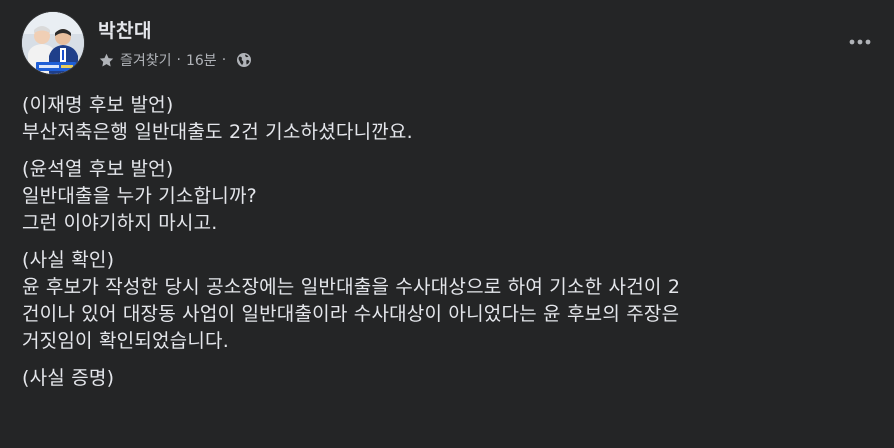 The width and height of the screenshot is (894, 448). Describe the element at coordinates (125, 29) in the screenshot. I see `author-name: 박찬대` at that location.